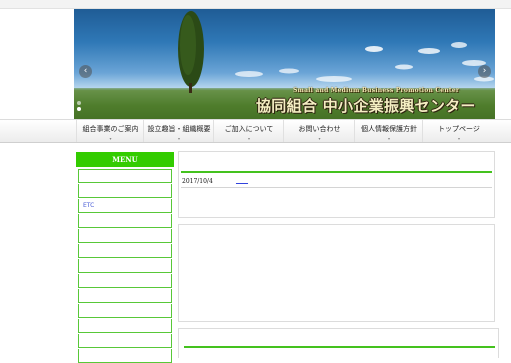  Describe the element at coordinates (484, 71) in the screenshot. I see `slider-next-button: ›` at that location.